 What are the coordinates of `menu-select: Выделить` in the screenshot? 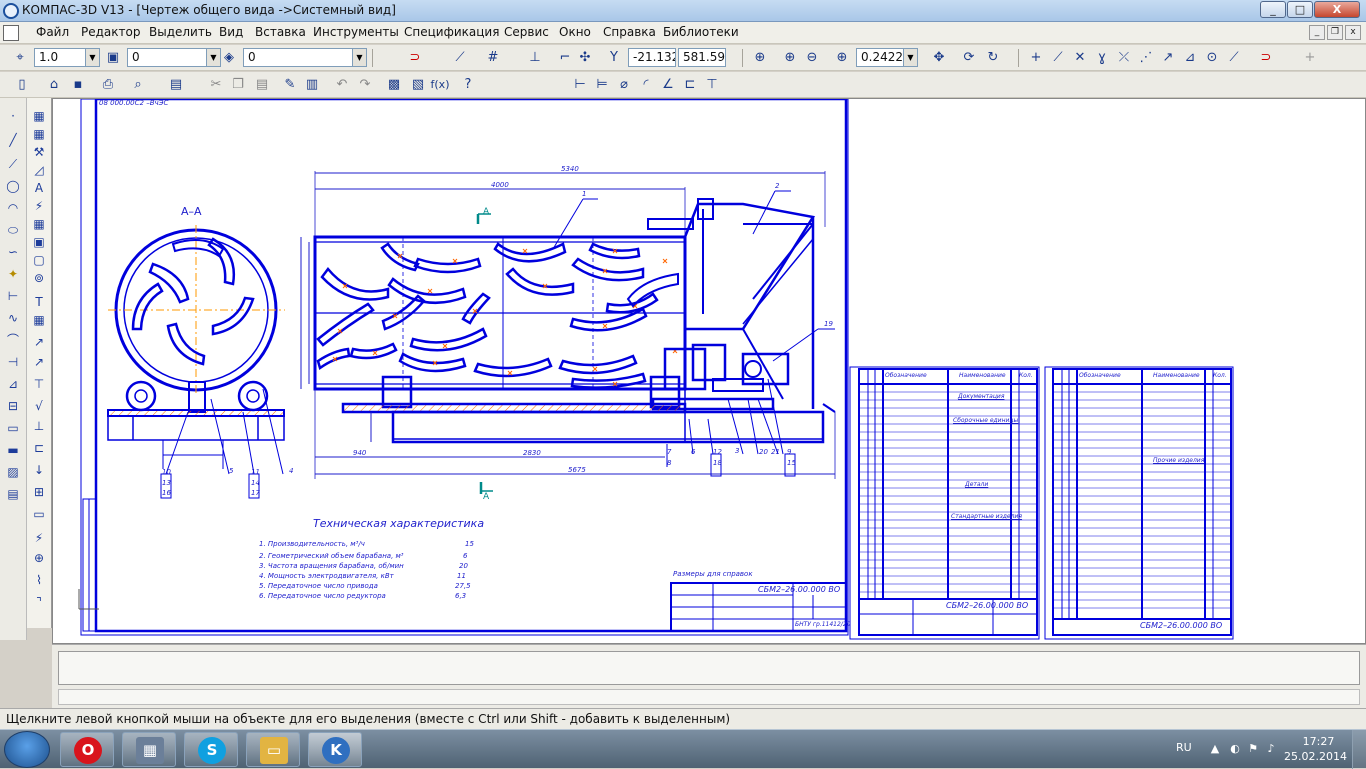 It's located at (180, 32).